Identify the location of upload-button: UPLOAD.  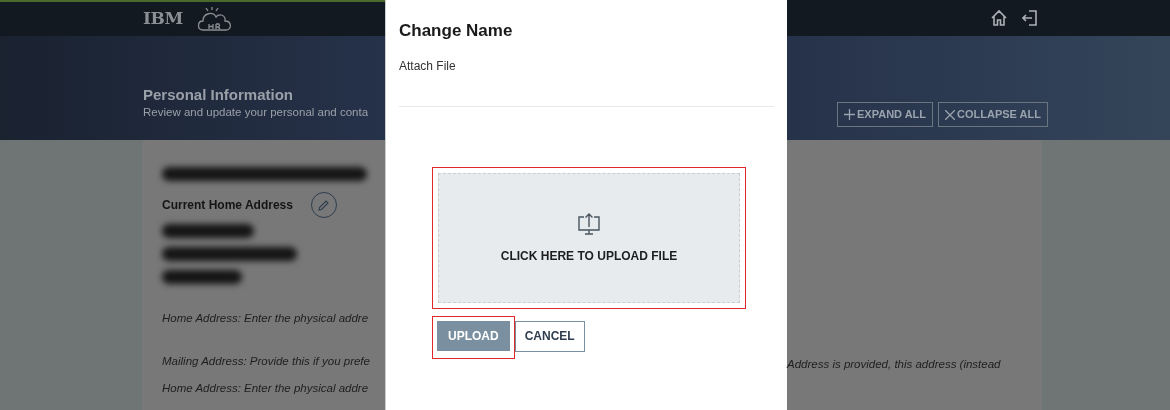
(473, 335).